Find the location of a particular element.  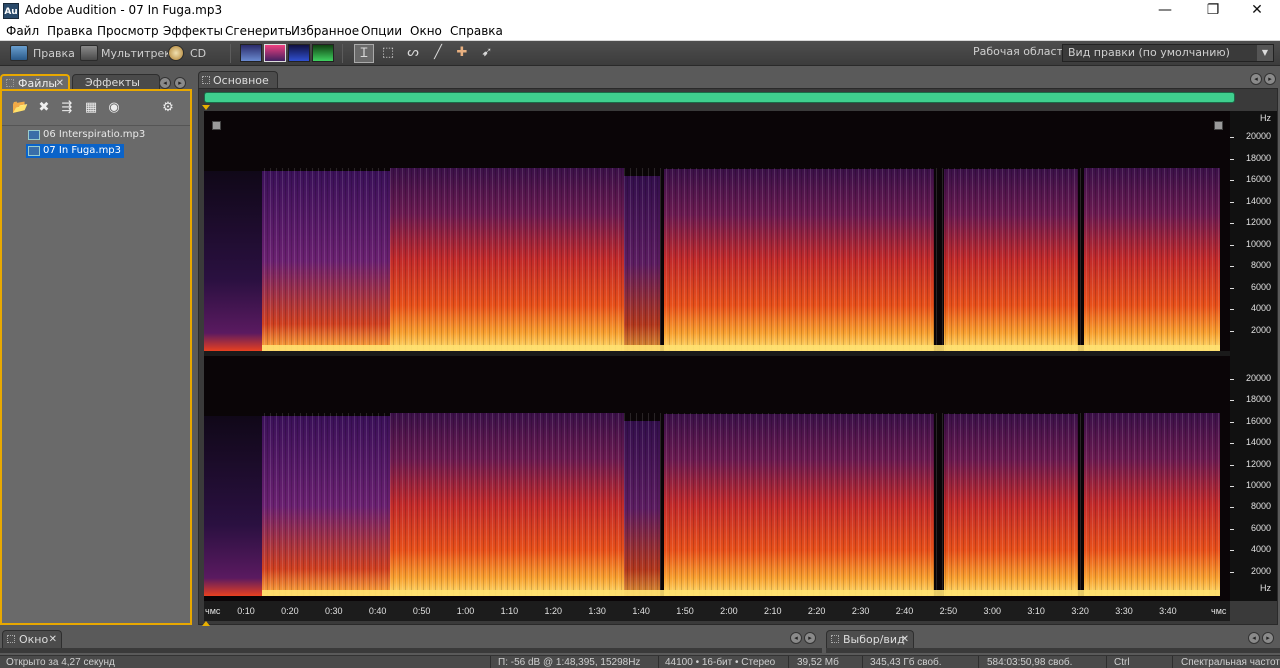

pan-view-icon is located at coordinates (299, 53).